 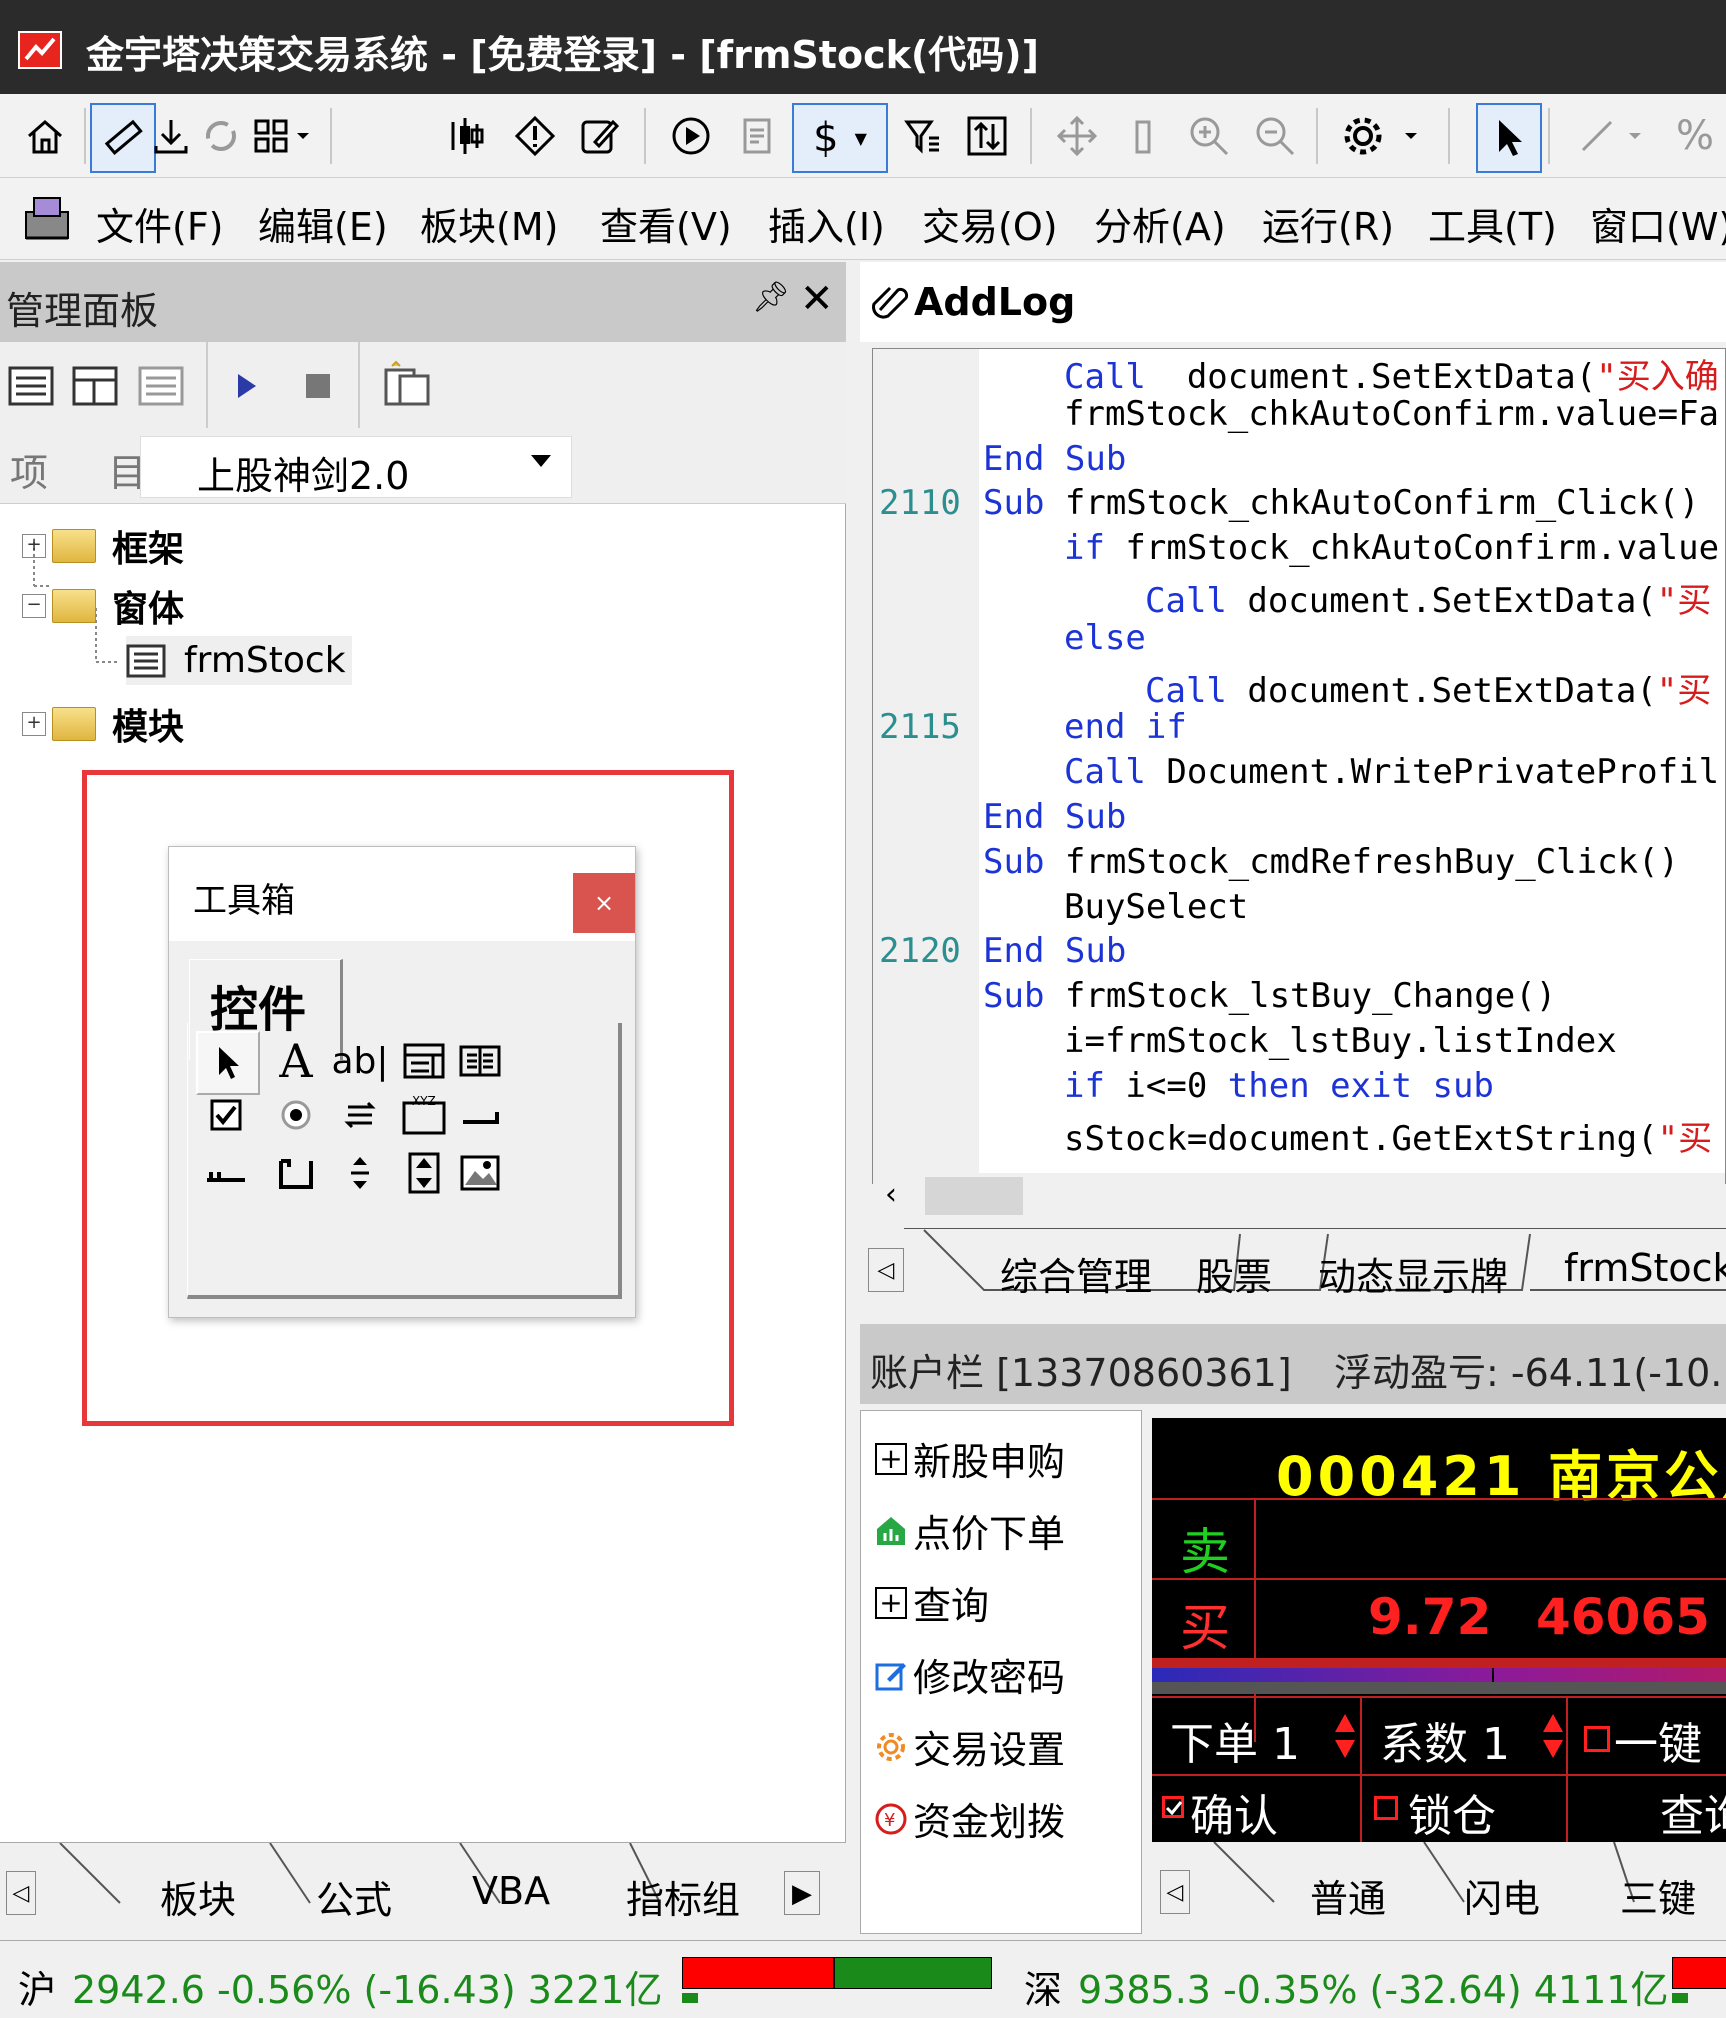 I want to click on document-icon, so click(x=757, y=136).